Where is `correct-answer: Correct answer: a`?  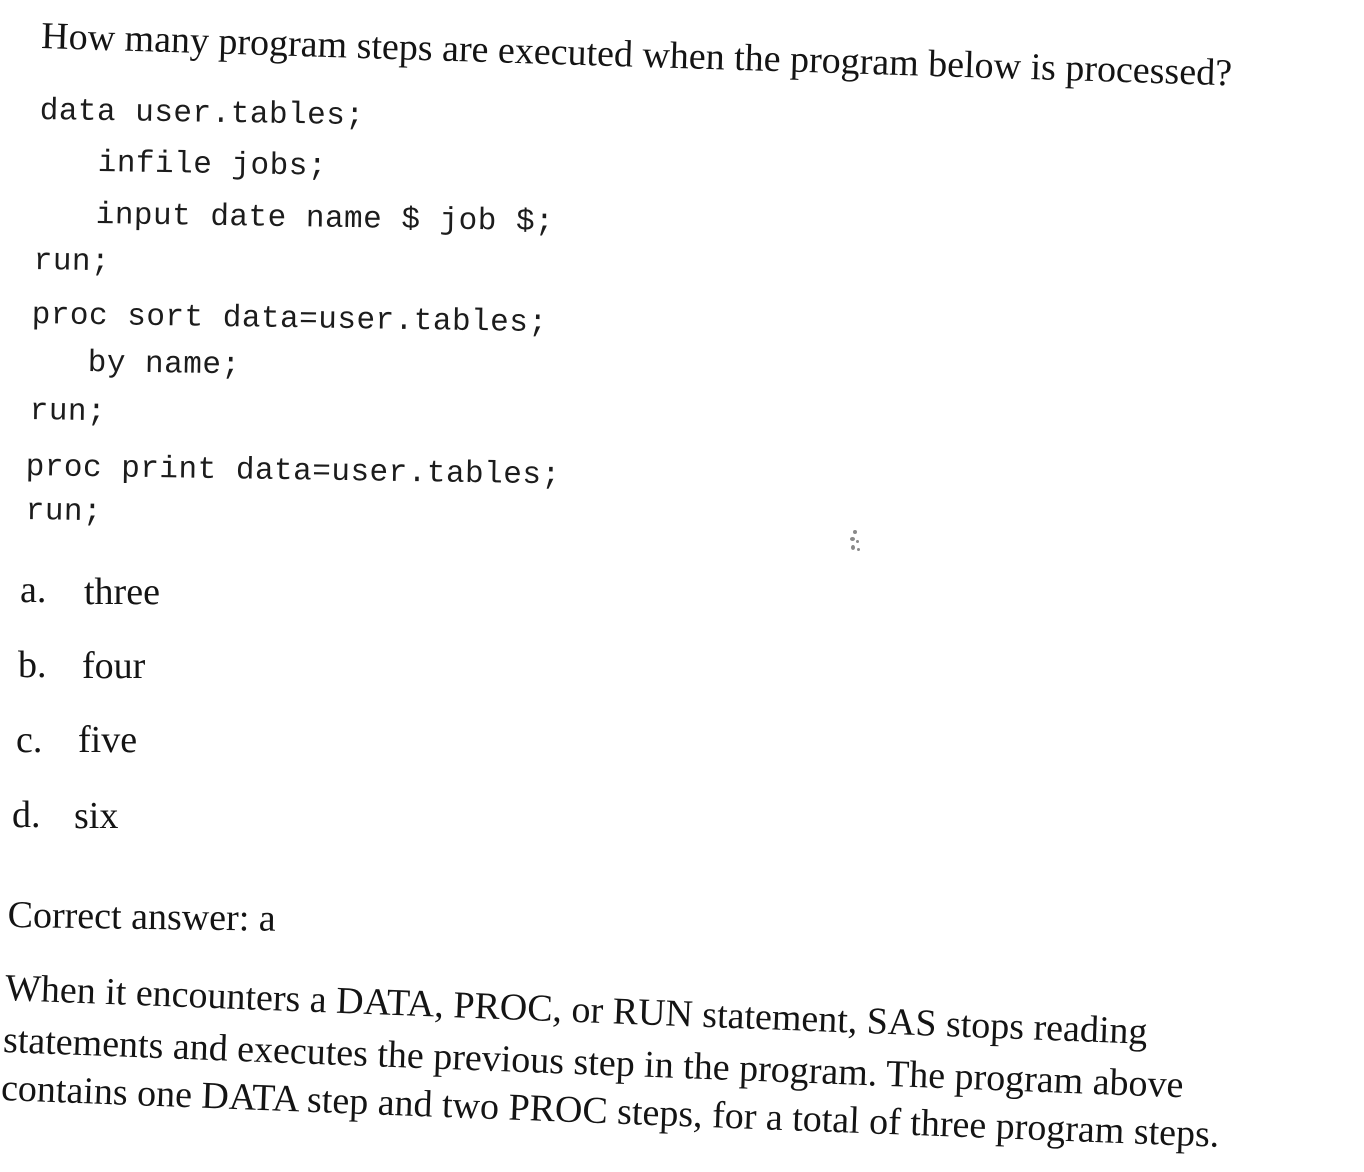
correct-answer: Correct answer: a is located at coordinates (141, 916).